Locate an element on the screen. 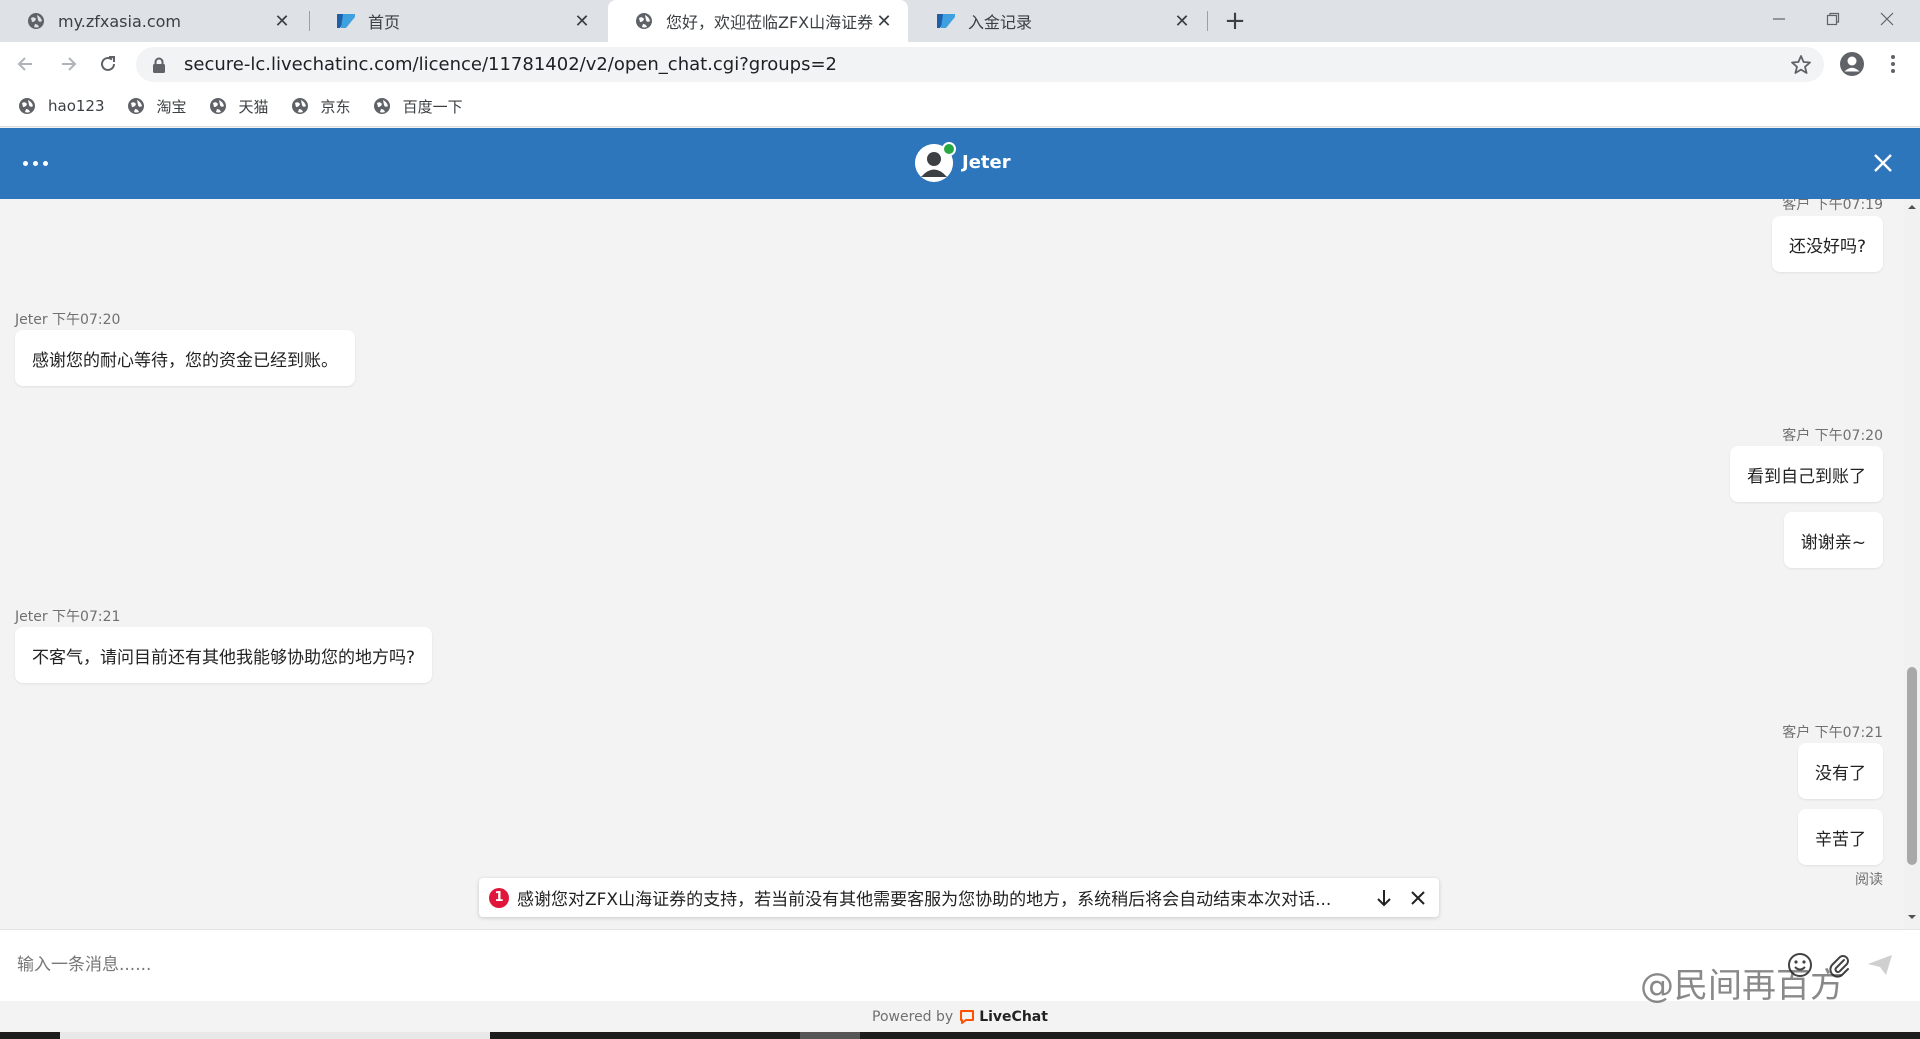 The height and width of the screenshot is (1039, 1920). bookmarks-bar: hao123 淘宝 天猫 京东 百度一下 is located at coordinates (960, 106).